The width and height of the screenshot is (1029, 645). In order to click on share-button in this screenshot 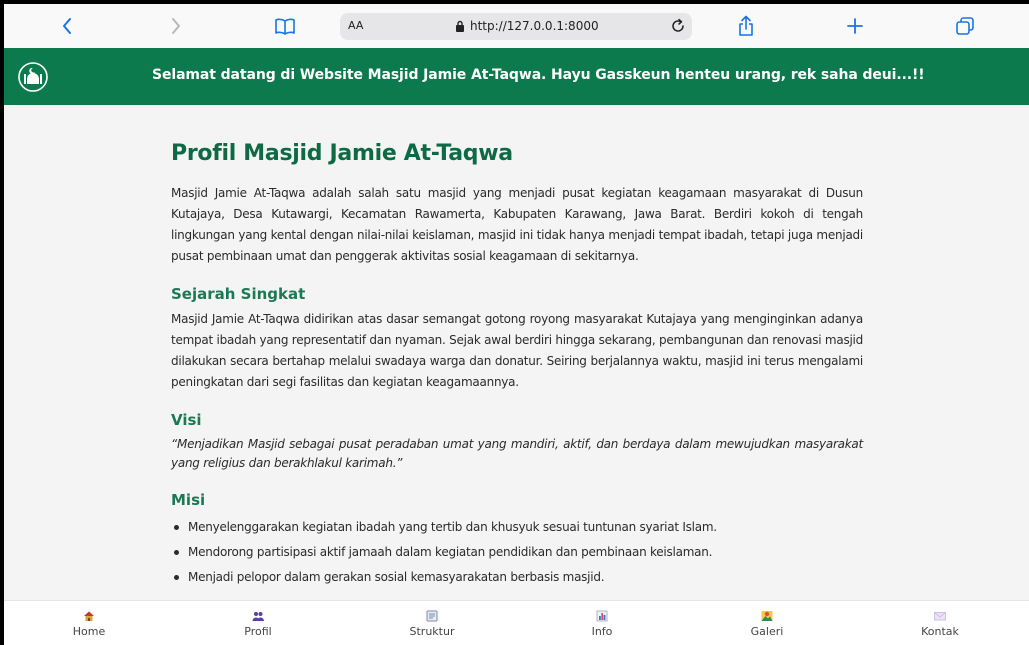, I will do `click(746, 26)`.